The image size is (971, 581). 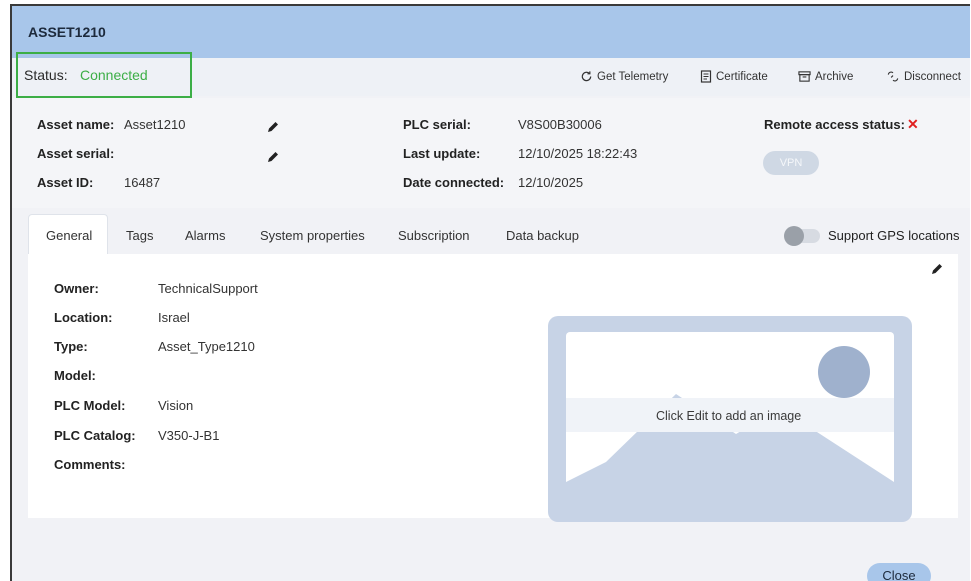 I want to click on owner-value: TechnicalSupport, so click(x=208, y=288).